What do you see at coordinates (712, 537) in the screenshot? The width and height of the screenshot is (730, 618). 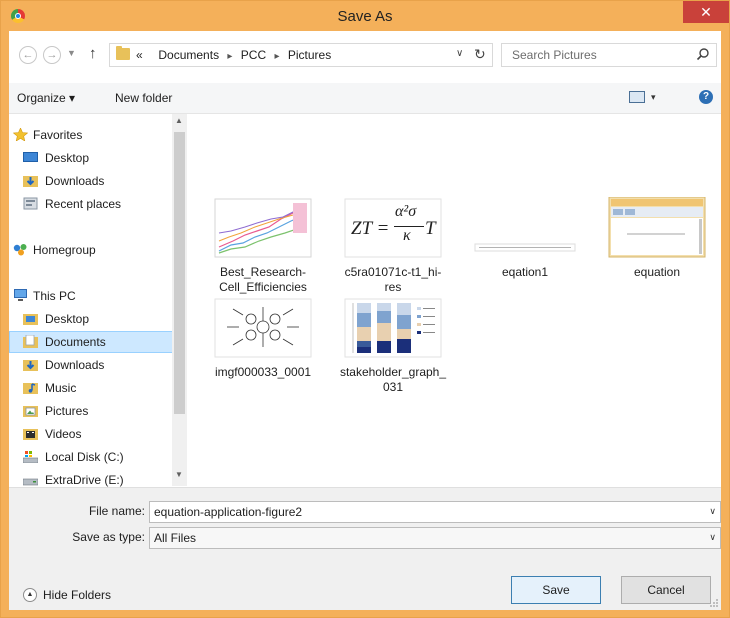 I see `save-as-type-dropdown-icon: ∨` at bounding box center [712, 537].